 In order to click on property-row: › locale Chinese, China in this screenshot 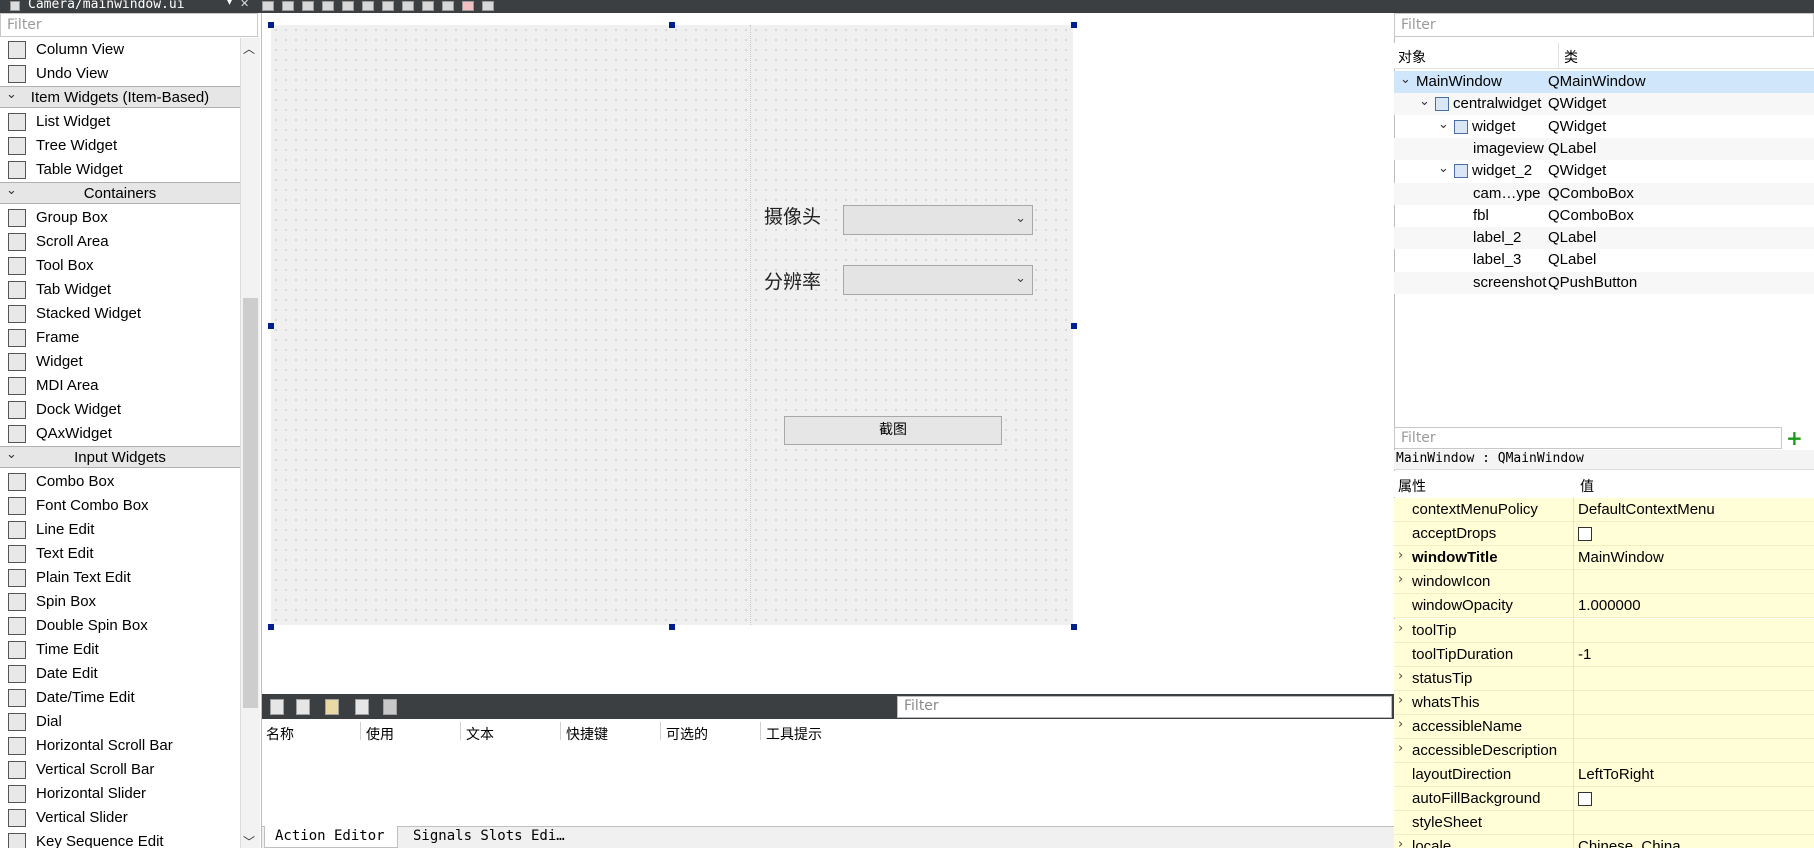, I will do `click(1604, 841)`.